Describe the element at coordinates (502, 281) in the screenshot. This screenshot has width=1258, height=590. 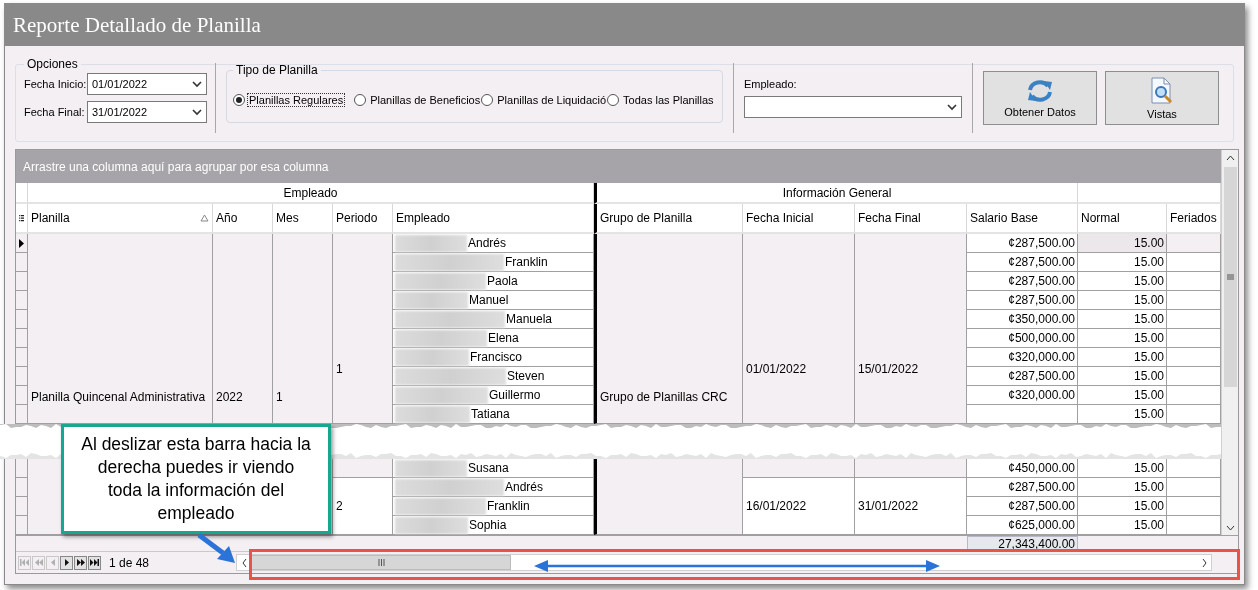
I see `employee-name: Paola` at that location.